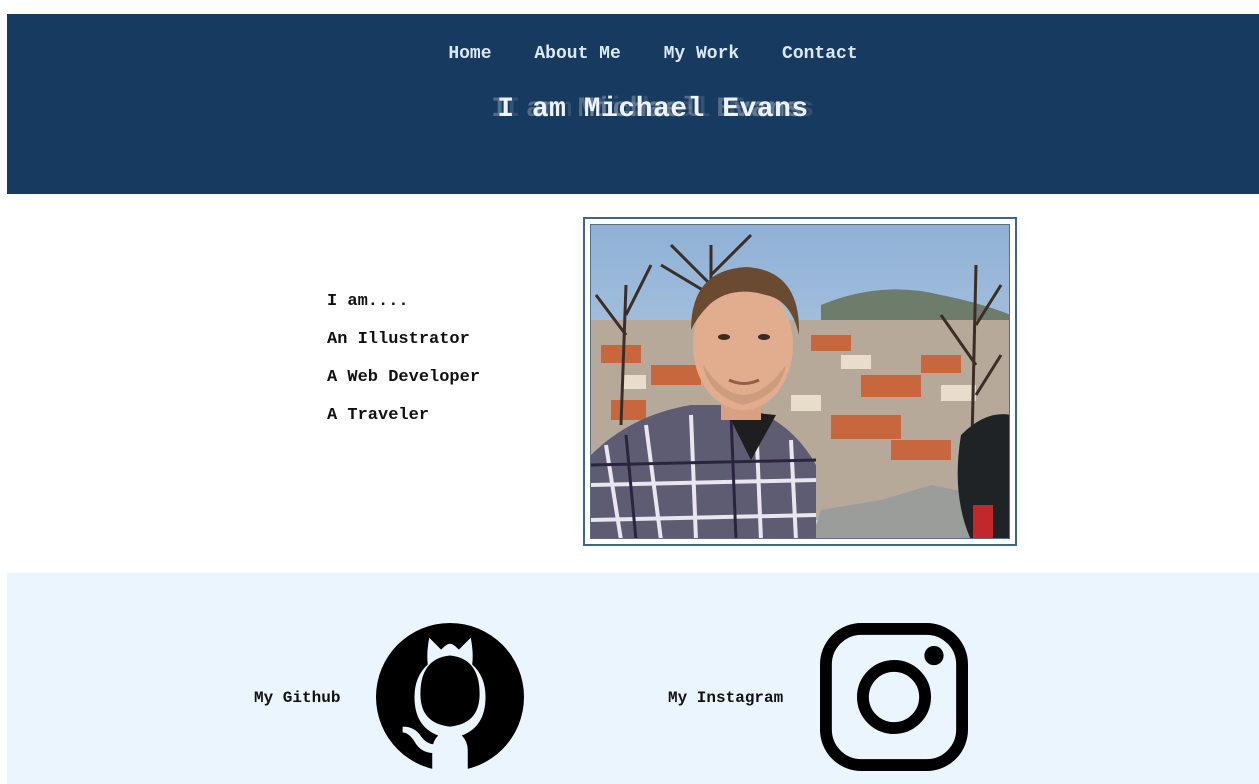 This screenshot has height=784, width=1259. What do you see at coordinates (726, 698) in the screenshot?
I see `instagram-label: My Instagram` at bounding box center [726, 698].